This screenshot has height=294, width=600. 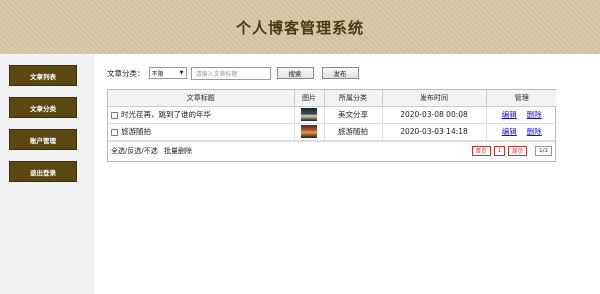 I want to click on article-publish-time: 2020-03-08 00:08, so click(x=434, y=115).